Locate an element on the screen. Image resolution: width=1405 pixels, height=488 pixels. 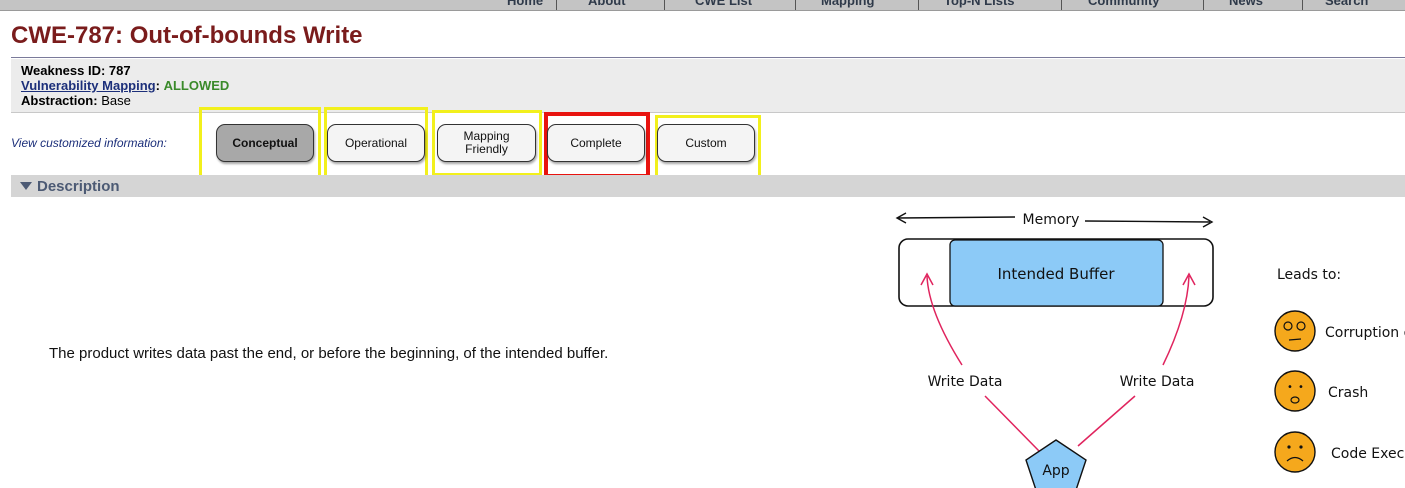
nav-about: About is located at coordinates (607, 4).